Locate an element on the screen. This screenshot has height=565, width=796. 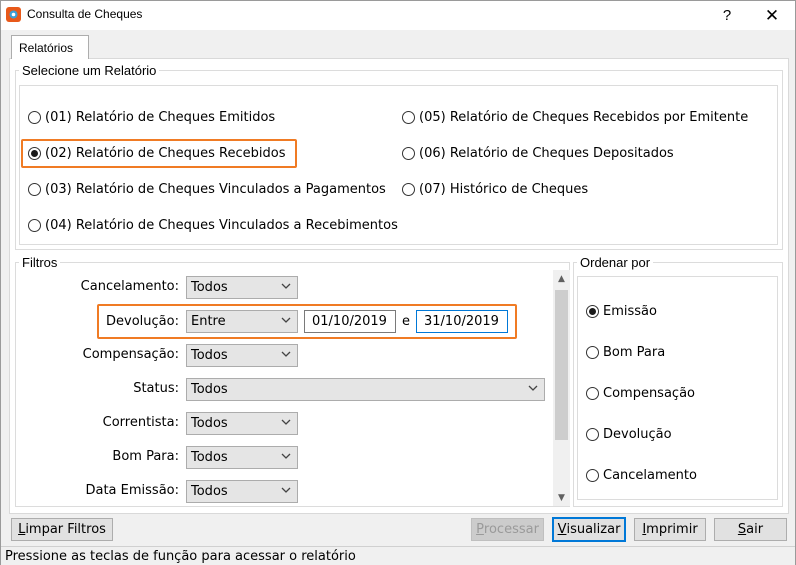
order-option-bom-para-label: Bom Para is located at coordinates (634, 352).